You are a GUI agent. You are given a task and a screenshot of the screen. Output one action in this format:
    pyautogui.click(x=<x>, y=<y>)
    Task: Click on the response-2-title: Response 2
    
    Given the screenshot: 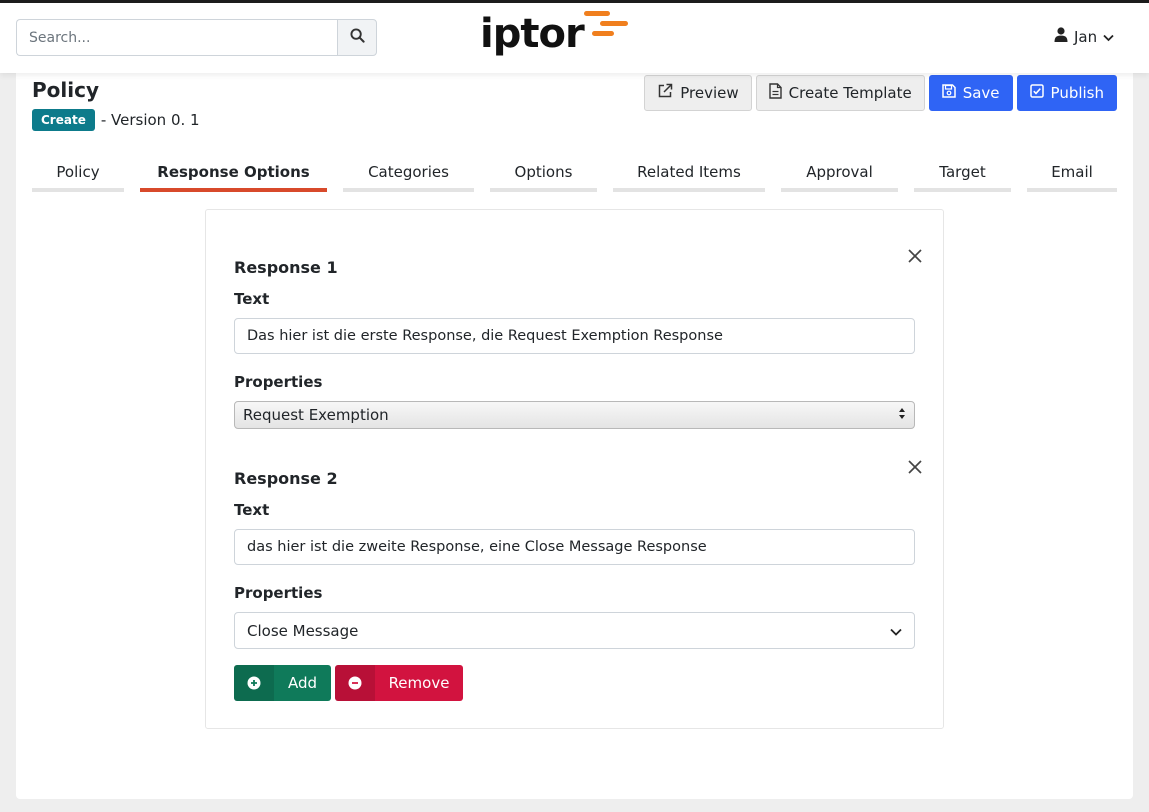 What is the action you would take?
    pyautogui.click(x=286, y=478)
    